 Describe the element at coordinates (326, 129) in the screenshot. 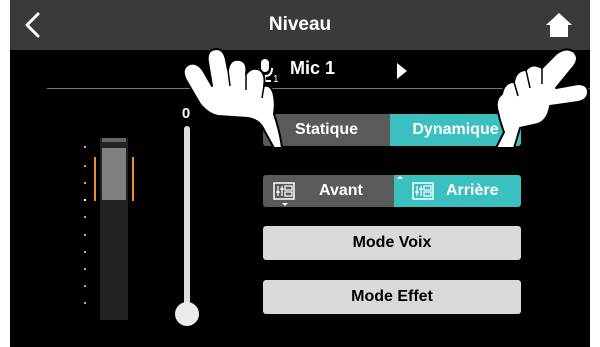

I see `static-label: Statique` at that location.